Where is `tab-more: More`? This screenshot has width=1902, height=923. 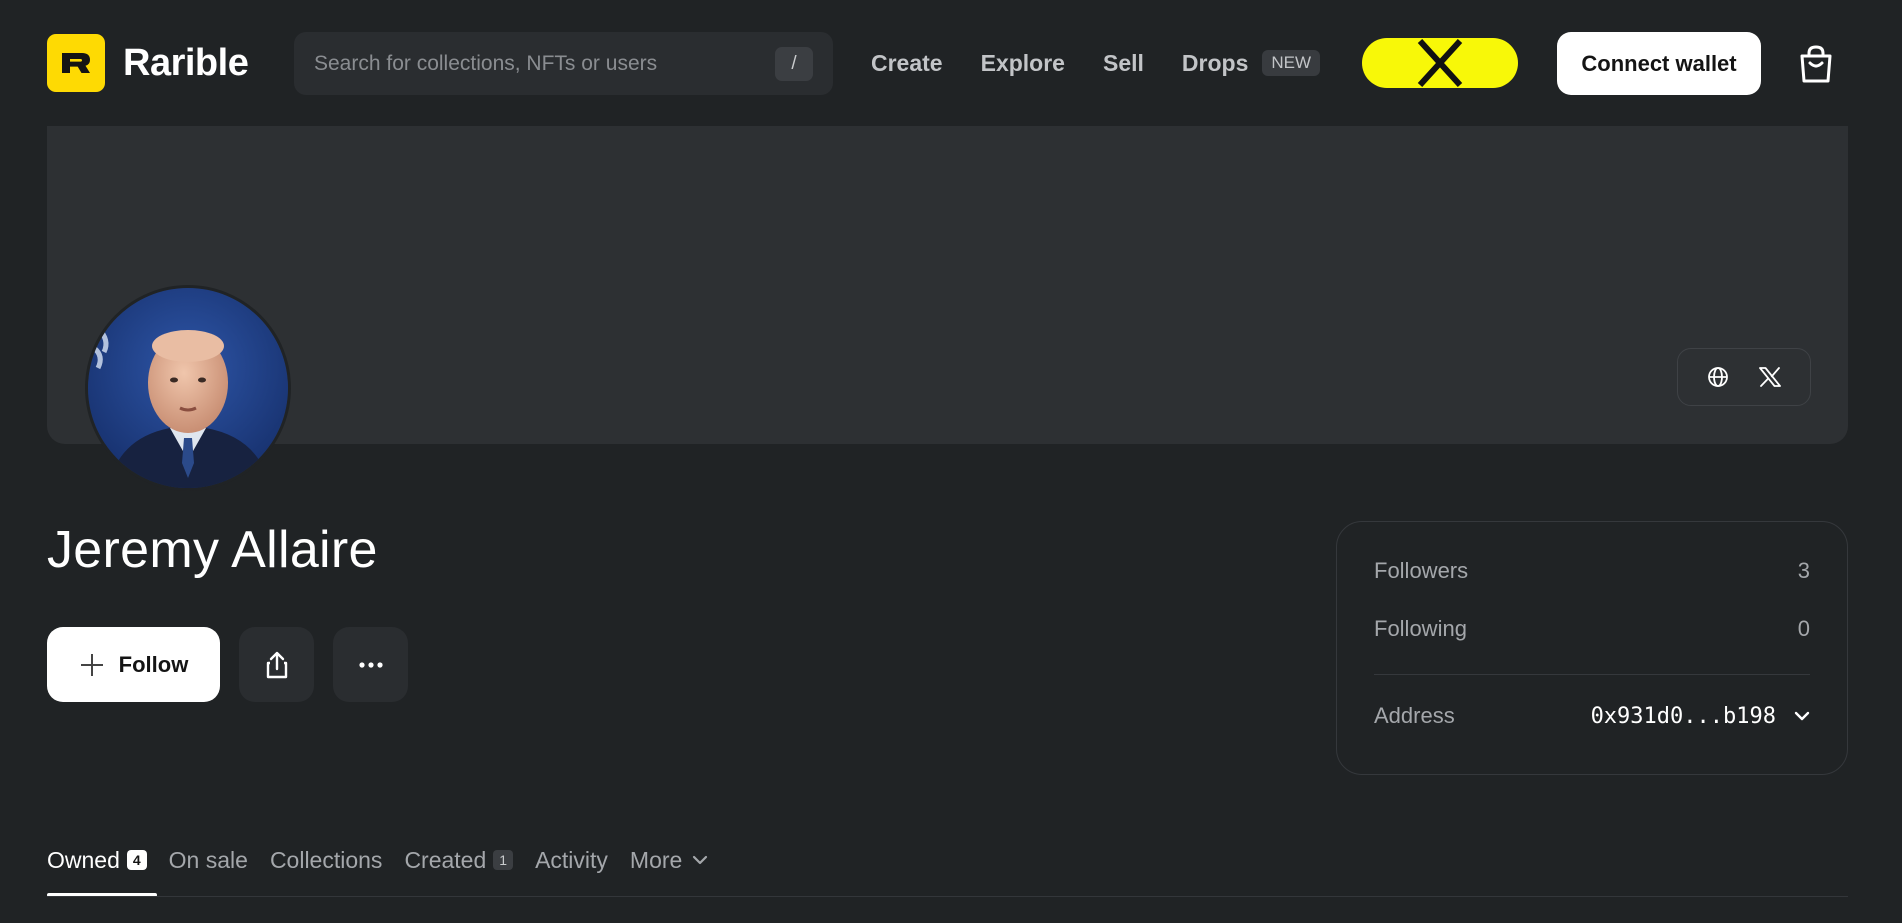 tab-more: More is located at coordinates (669, 860).